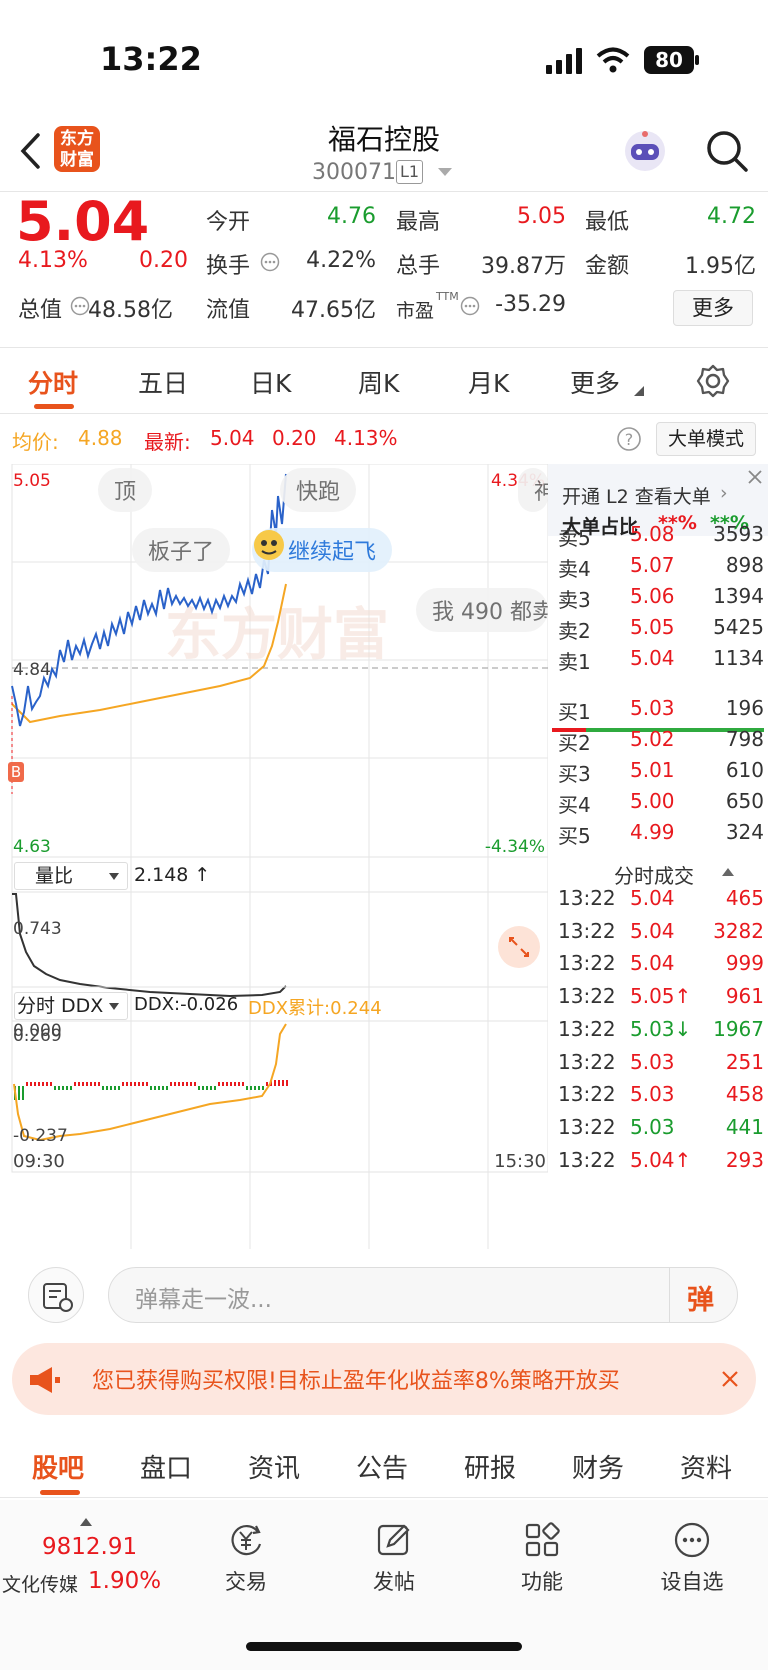 The height and width of the screenshot is (1670, 768). Describe the element at coordinates (731, 216) in the screenshot. I see `low-value: 4.72` at that location.